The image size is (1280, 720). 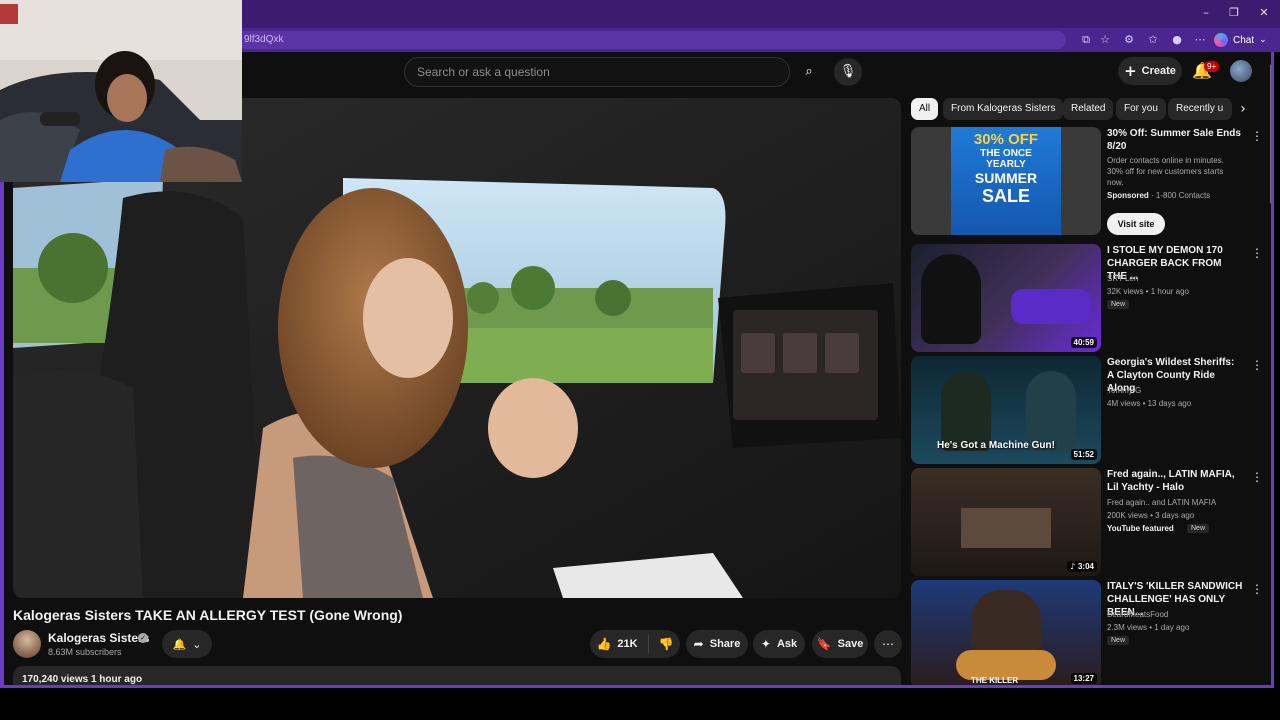 I want to click on webcam-overlay, so click(x=121, y=91).